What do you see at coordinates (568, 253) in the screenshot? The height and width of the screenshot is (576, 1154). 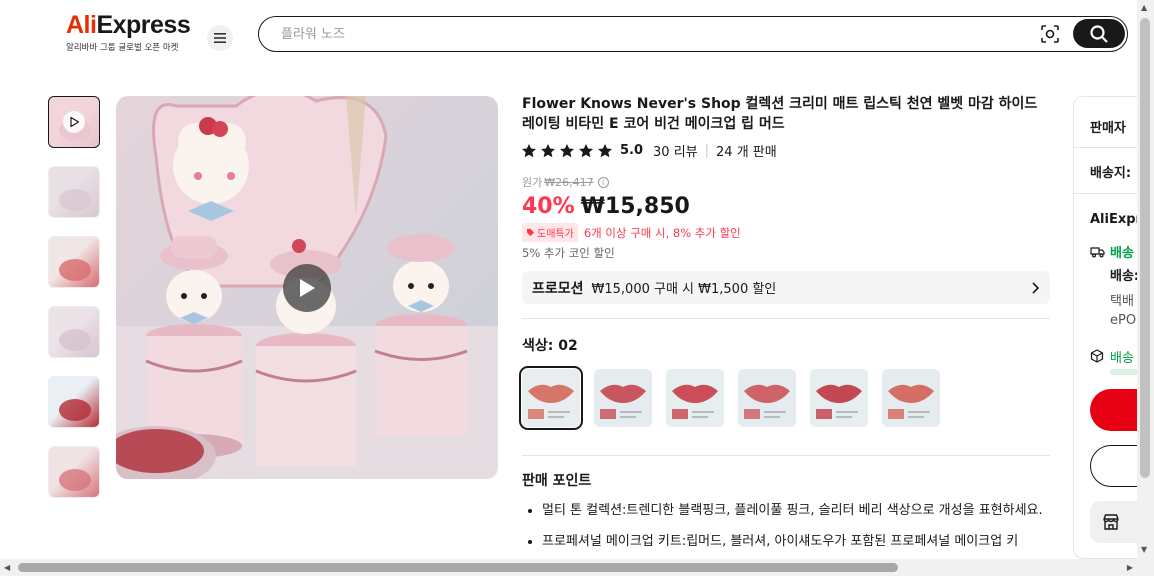 I see `coin-discount: 5% 추가 코인 할인` at bounding box center [568, 253].